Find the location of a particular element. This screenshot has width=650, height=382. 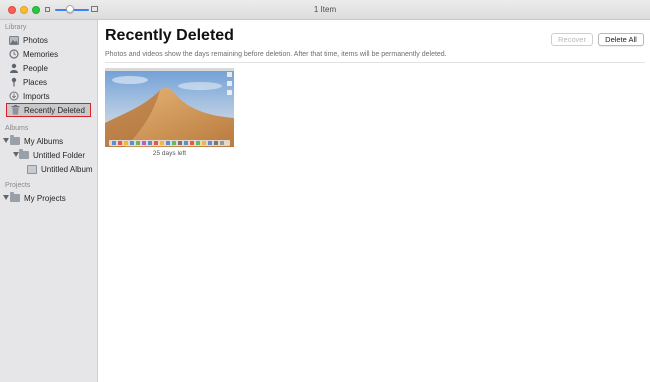

sidebar-item-label: Memories is located at coordinates (41, 54).